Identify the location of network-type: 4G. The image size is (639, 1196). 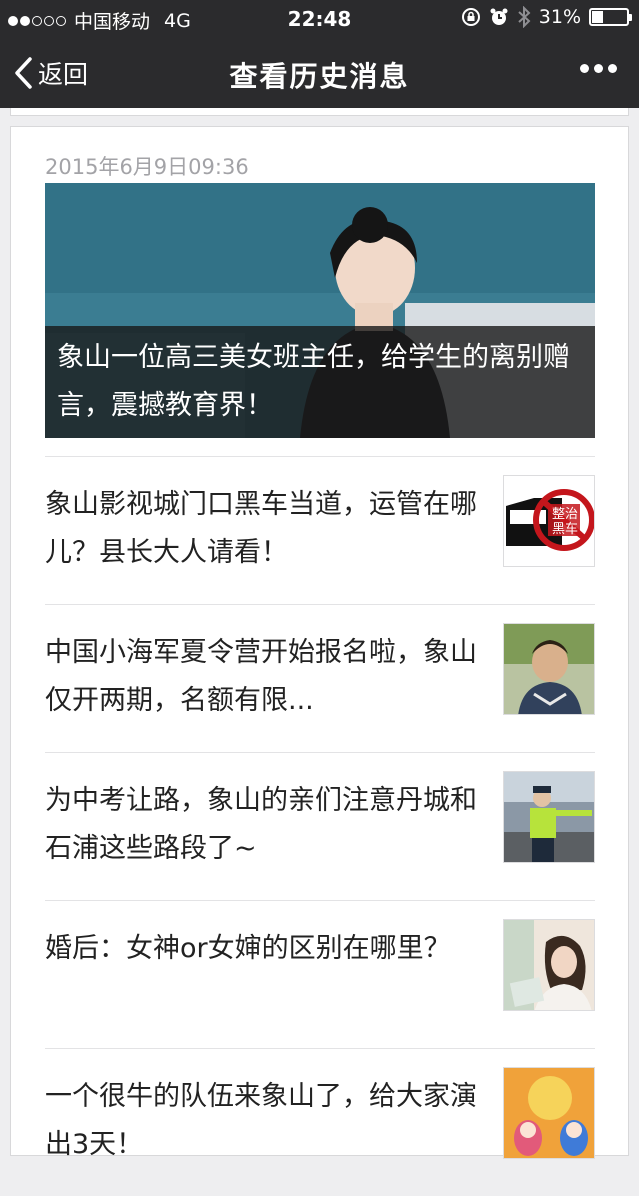
(177, 20).